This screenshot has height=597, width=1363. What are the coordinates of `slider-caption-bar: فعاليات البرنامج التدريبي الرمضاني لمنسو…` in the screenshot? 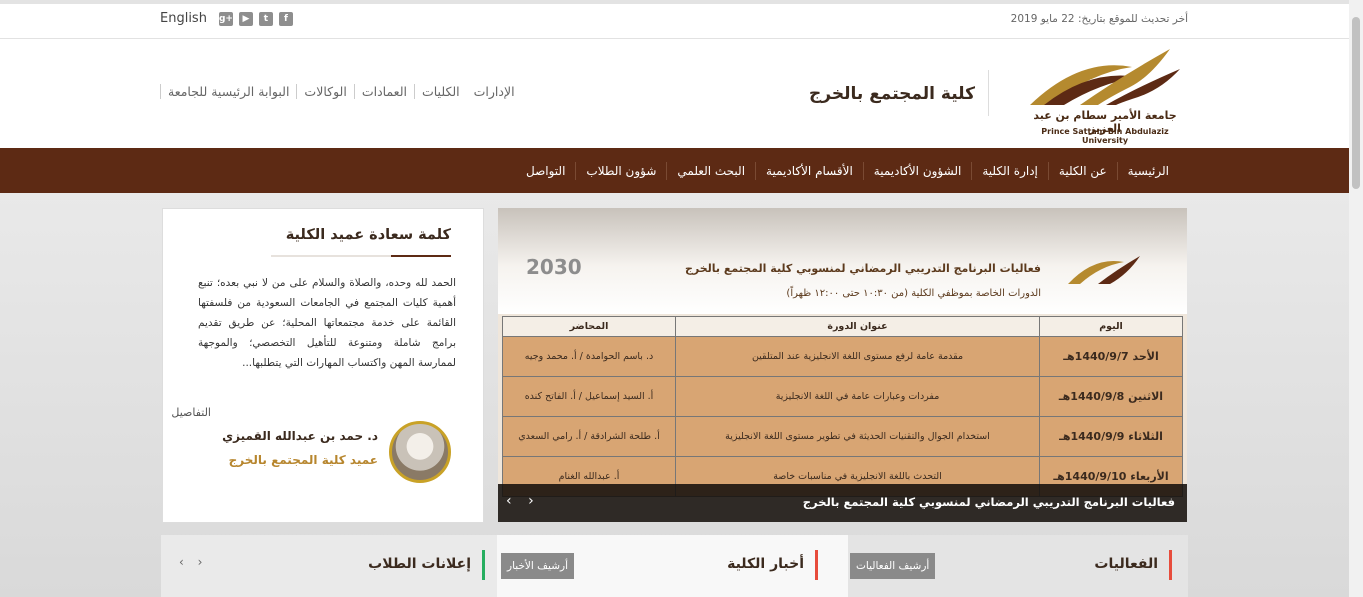 It's located at (842, 503).